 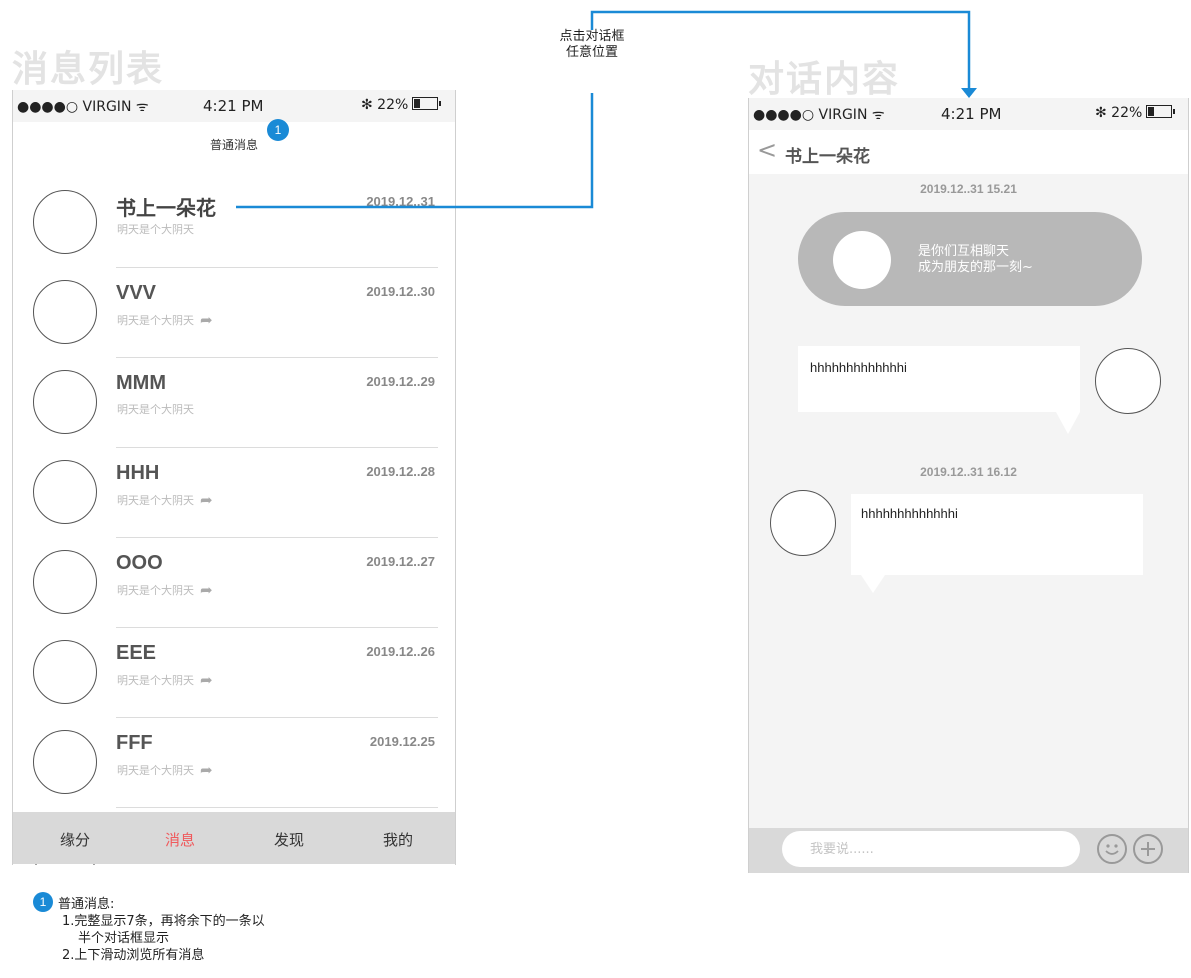 What do you see at coordinates (606, 109) in the screenshot?
I see `flow-connector` at bounding box center [606, 109].